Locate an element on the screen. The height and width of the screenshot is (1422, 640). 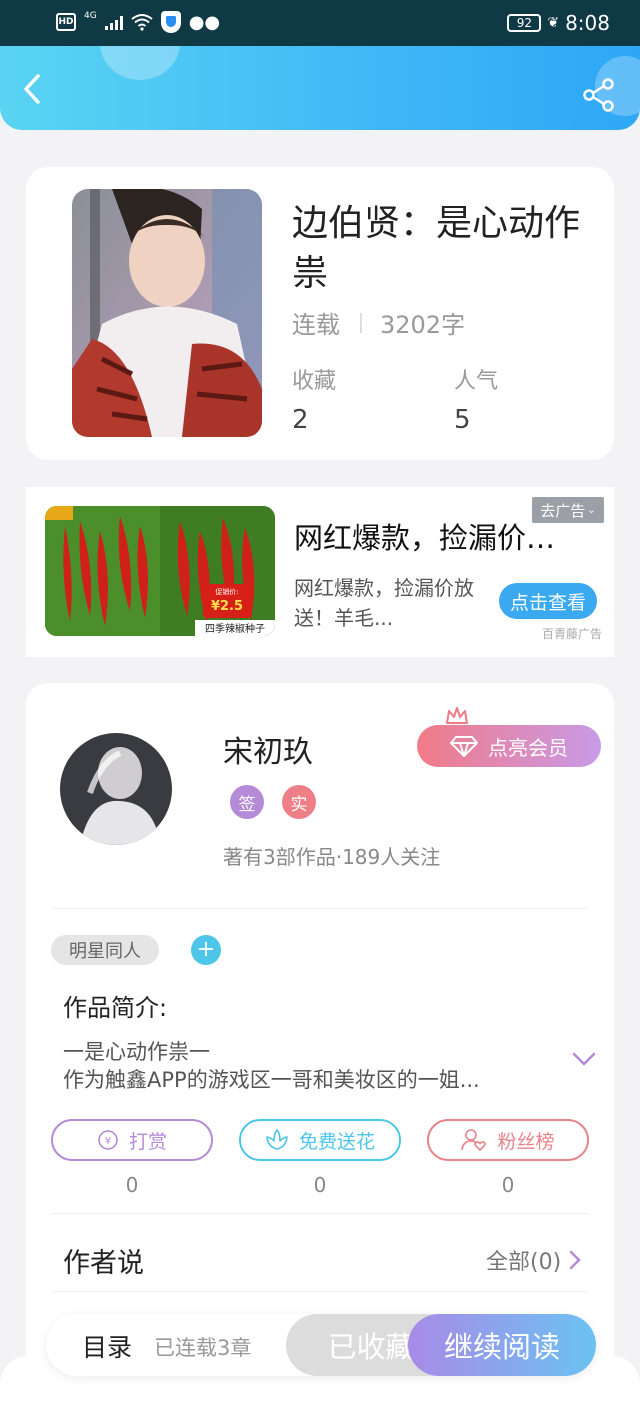
fan-ranking-button: 粉丝榜 is located at coordinates (508, 1140).